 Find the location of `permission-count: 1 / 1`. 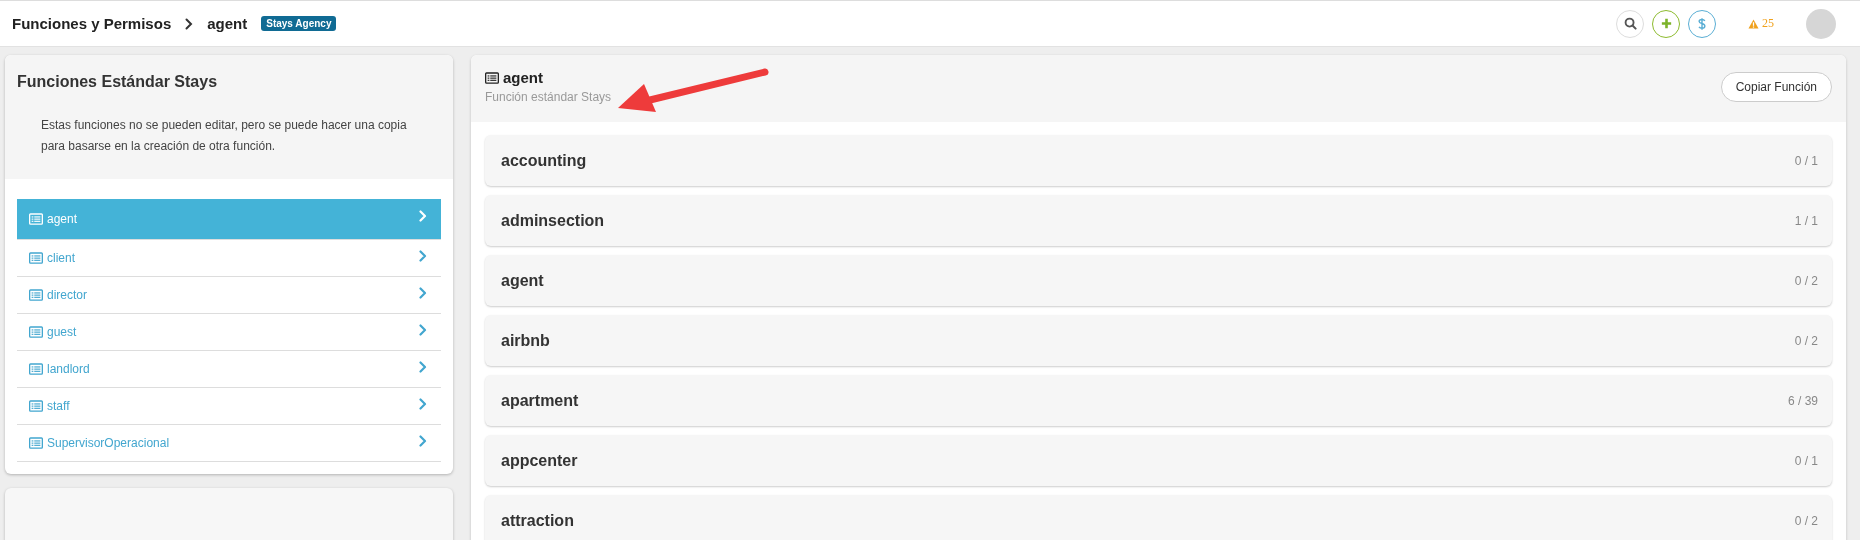

permission-count: 1 / 1 is located at coordinates (1806, 220).